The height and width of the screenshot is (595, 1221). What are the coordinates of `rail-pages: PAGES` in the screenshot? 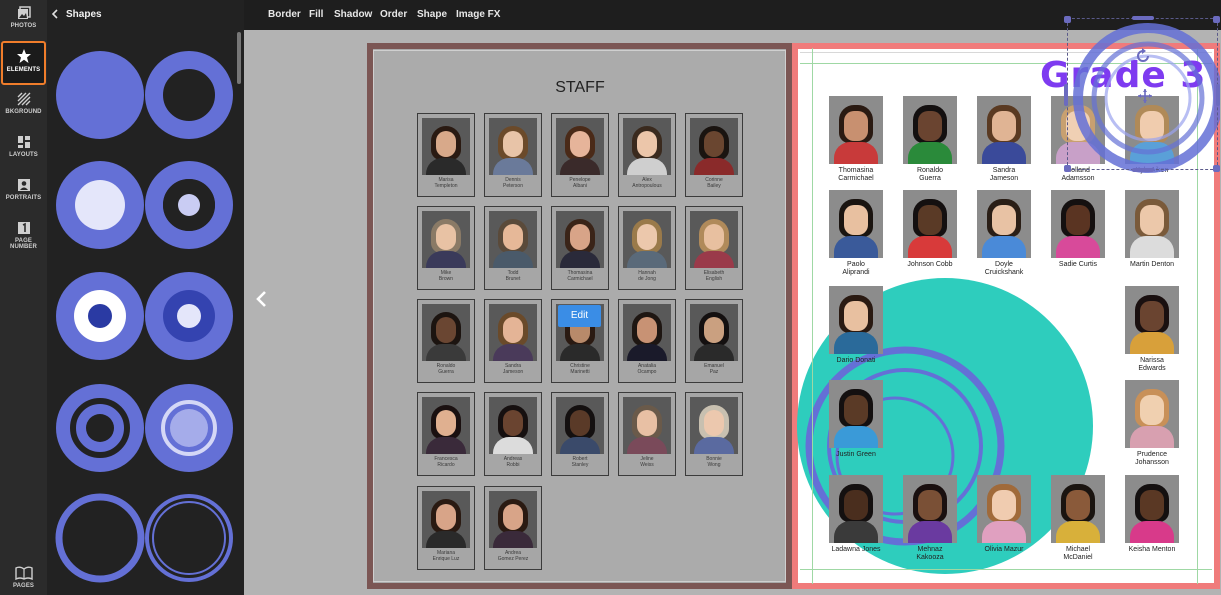 It's located at (23, 577).